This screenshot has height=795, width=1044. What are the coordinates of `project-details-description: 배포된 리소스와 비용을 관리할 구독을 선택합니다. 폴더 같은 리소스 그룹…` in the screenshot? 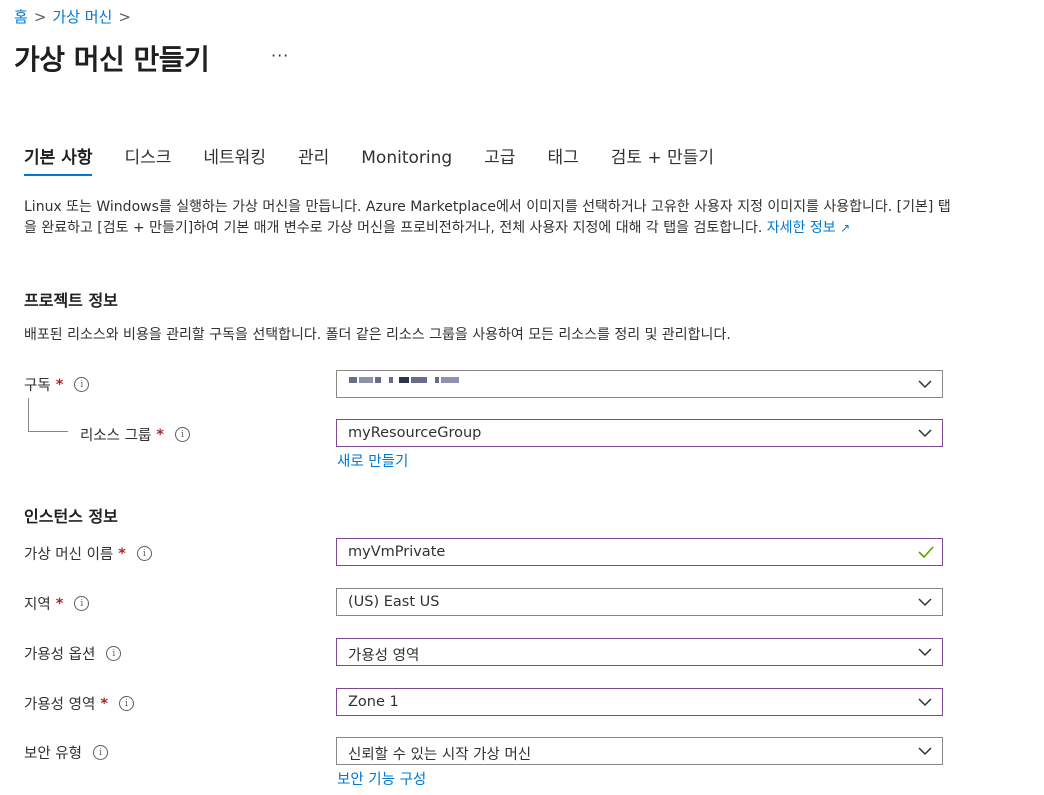 It's located at (377, 335).